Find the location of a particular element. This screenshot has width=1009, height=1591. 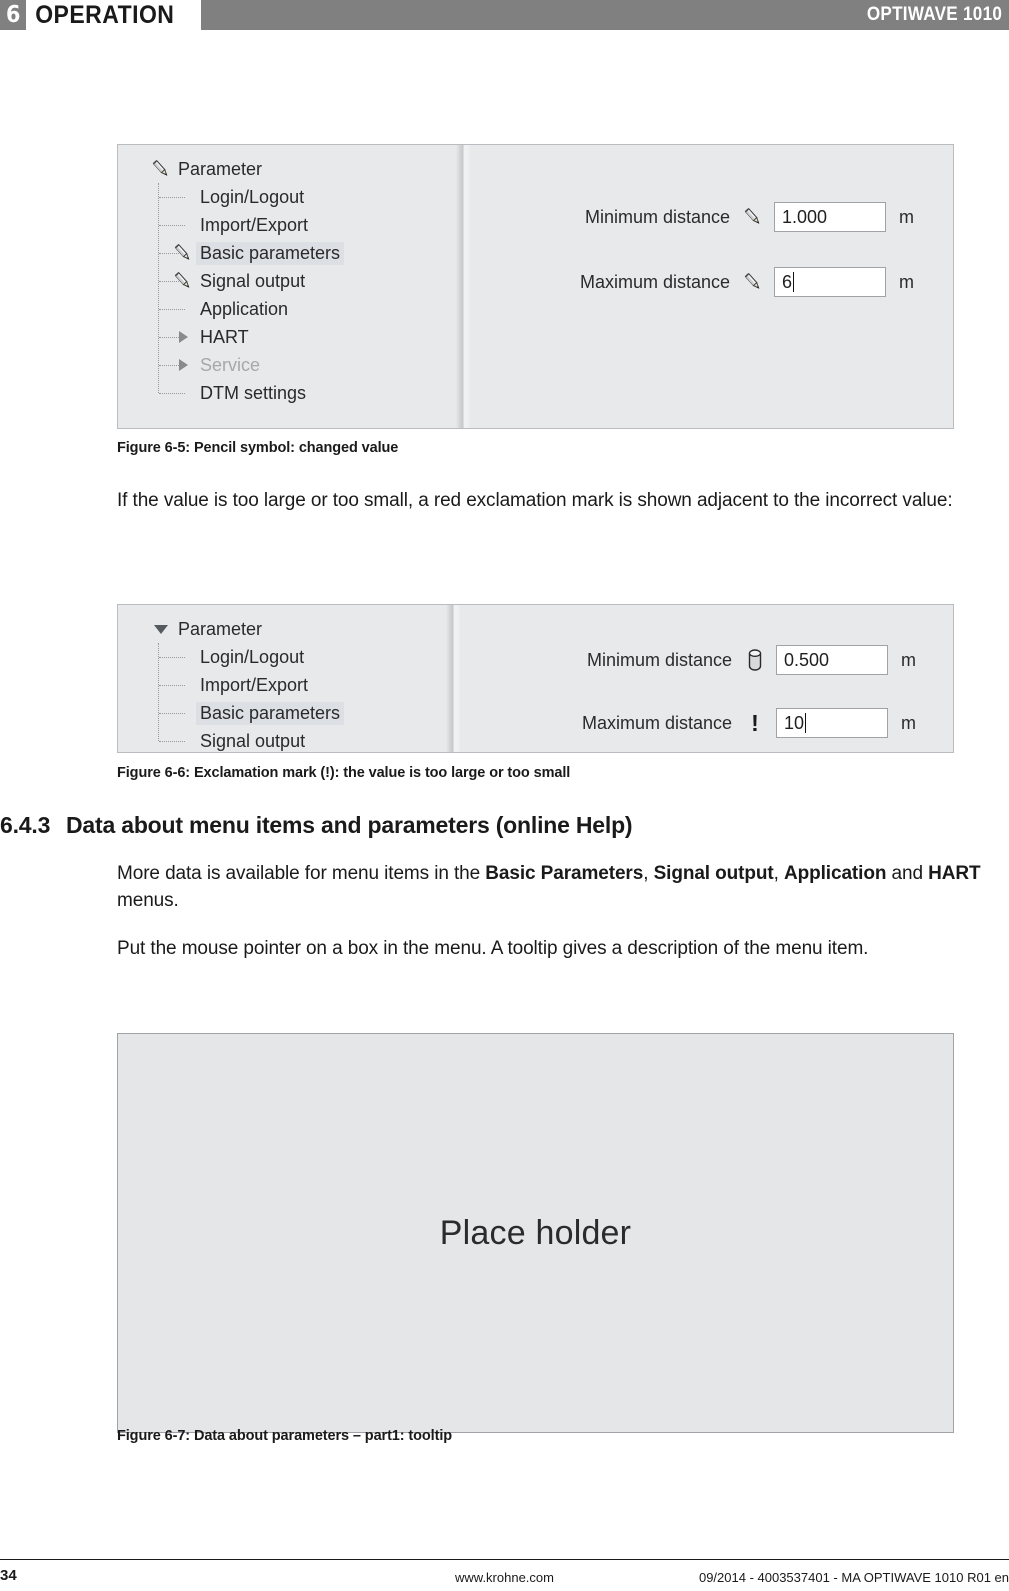

parameter-value-input: 10 is located at coordinates (832, 723).